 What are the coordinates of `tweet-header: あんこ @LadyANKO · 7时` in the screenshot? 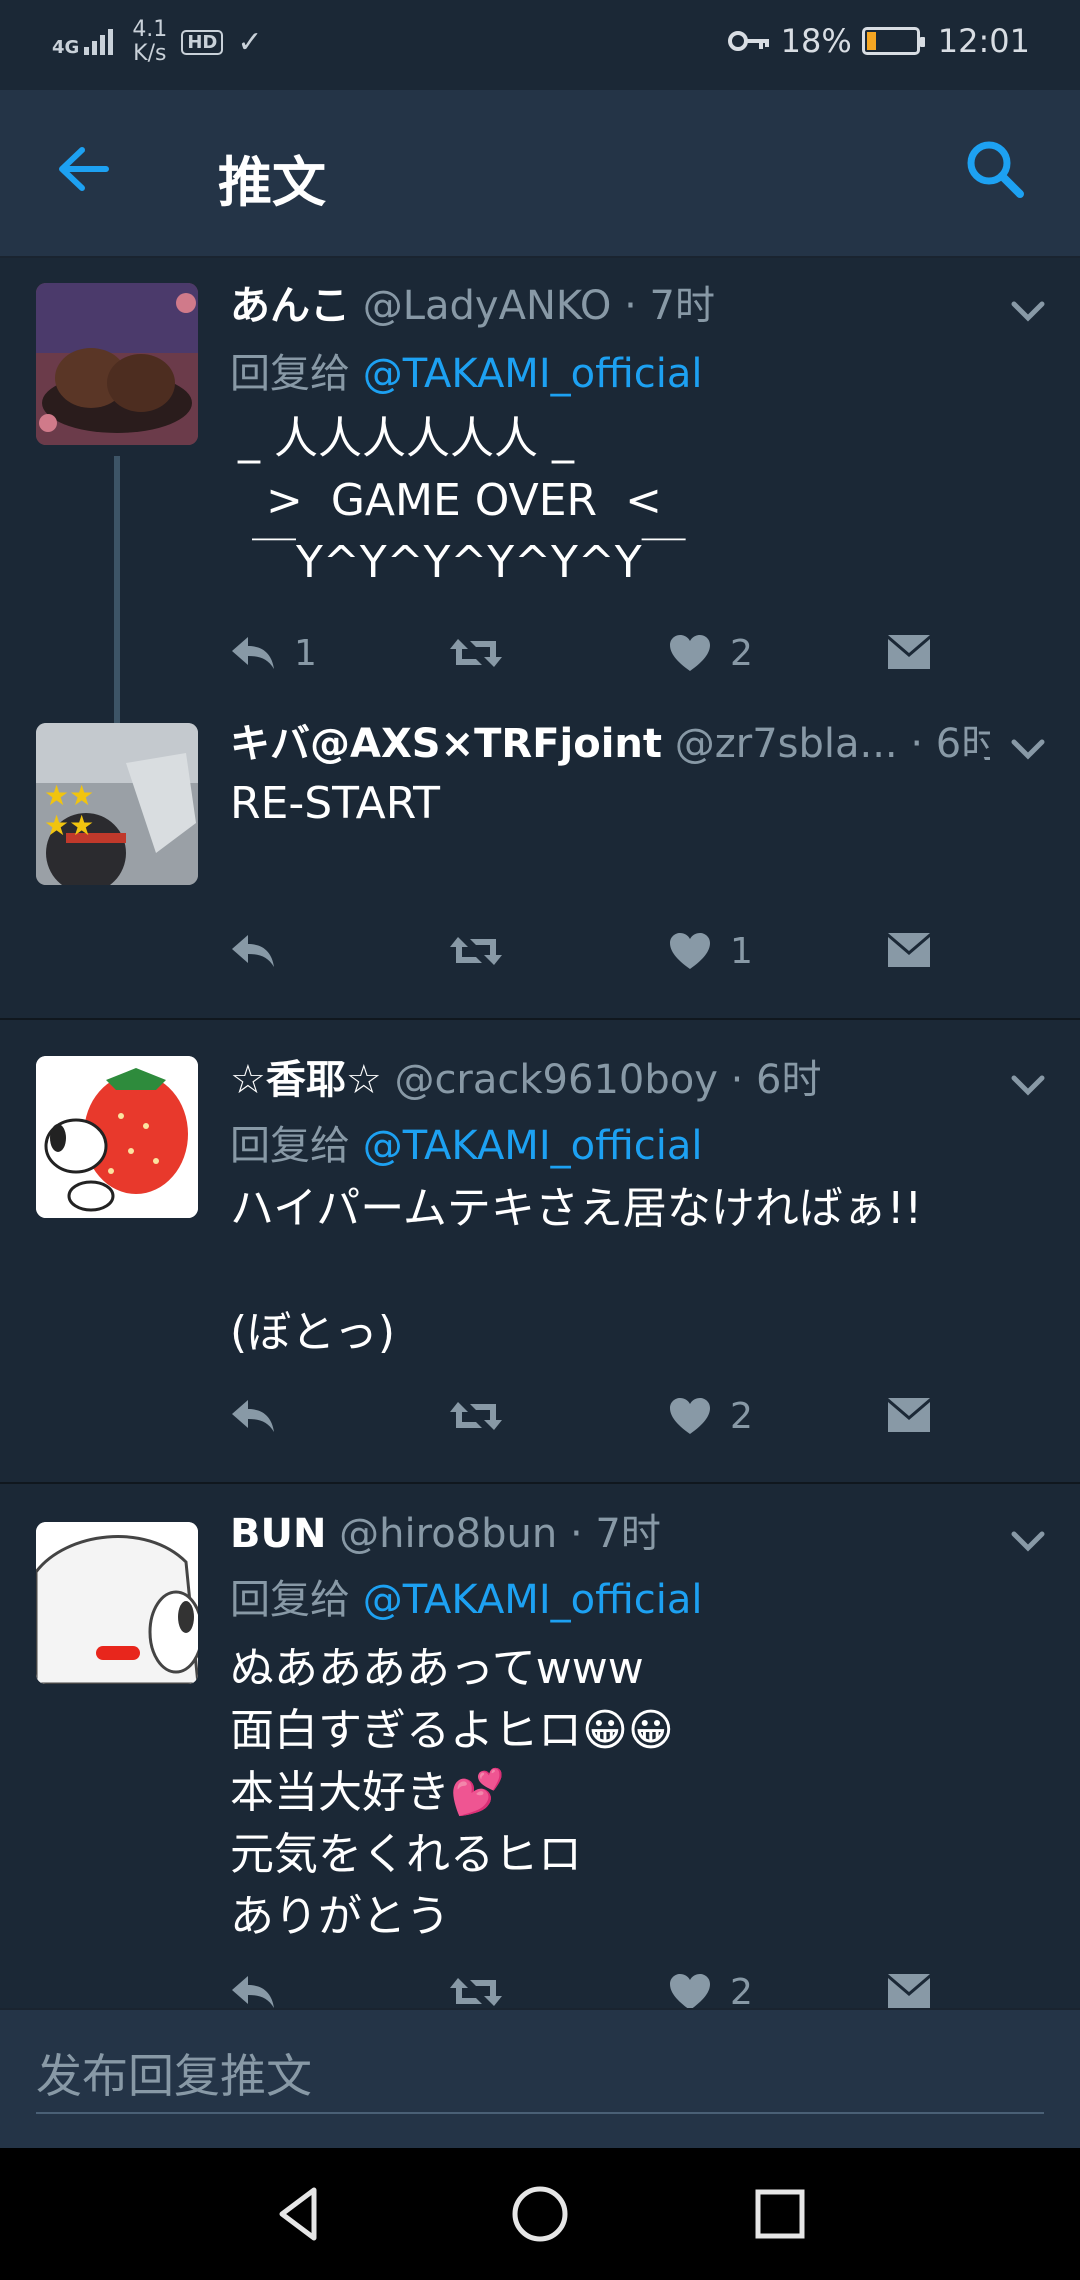 It's located at (610, 306).